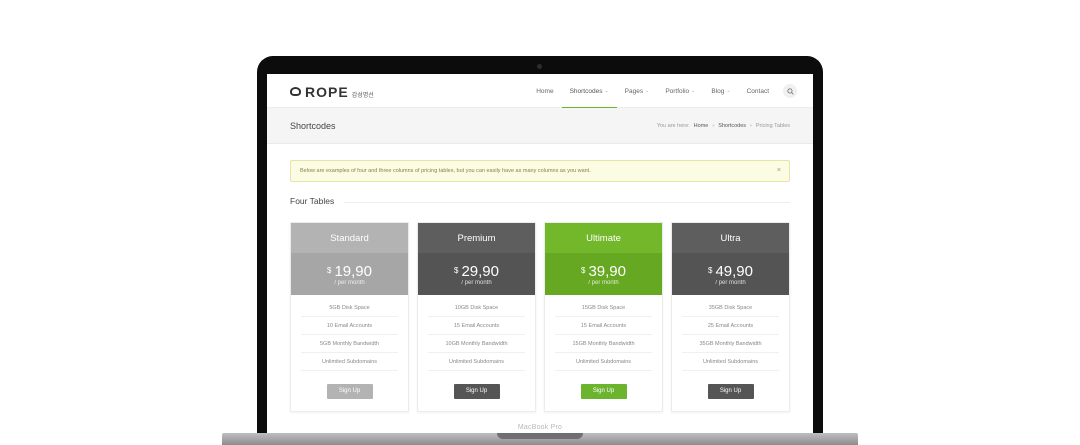  I want to click on search-icon, so click(790, 91).